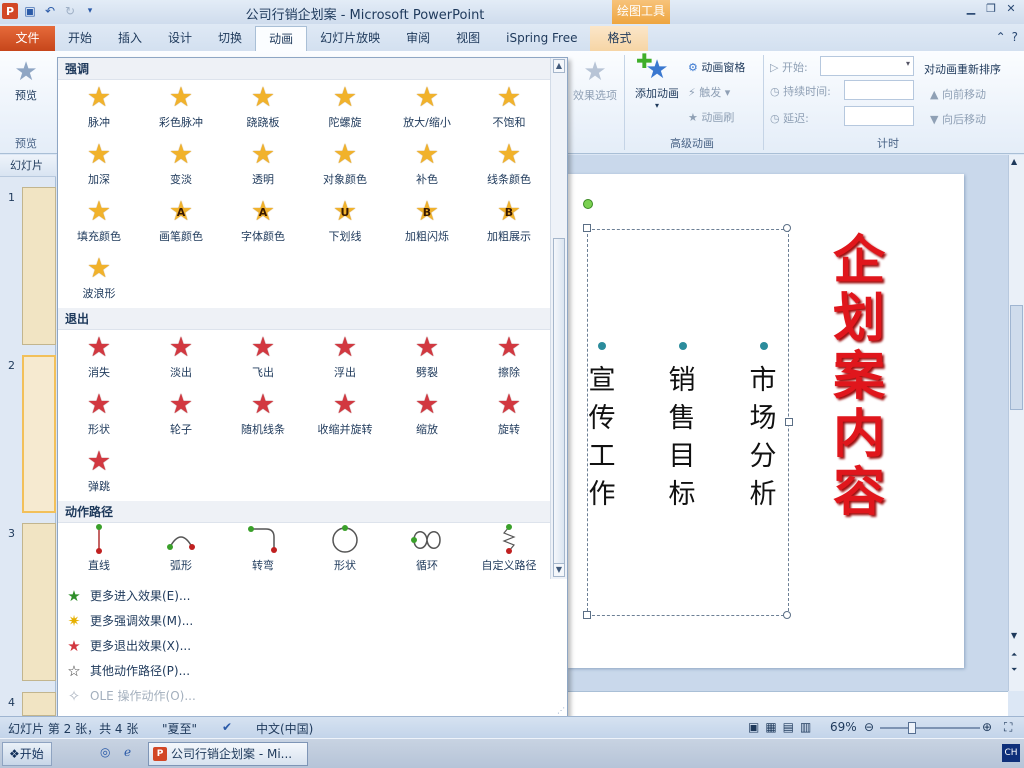 Image resolution: width=1024 pixels, height=768 pixels. Describe the element at coordinates (181, 219) in the screenshot. I see `animation-effect-item: ★ A 画笔颜色` at that location.